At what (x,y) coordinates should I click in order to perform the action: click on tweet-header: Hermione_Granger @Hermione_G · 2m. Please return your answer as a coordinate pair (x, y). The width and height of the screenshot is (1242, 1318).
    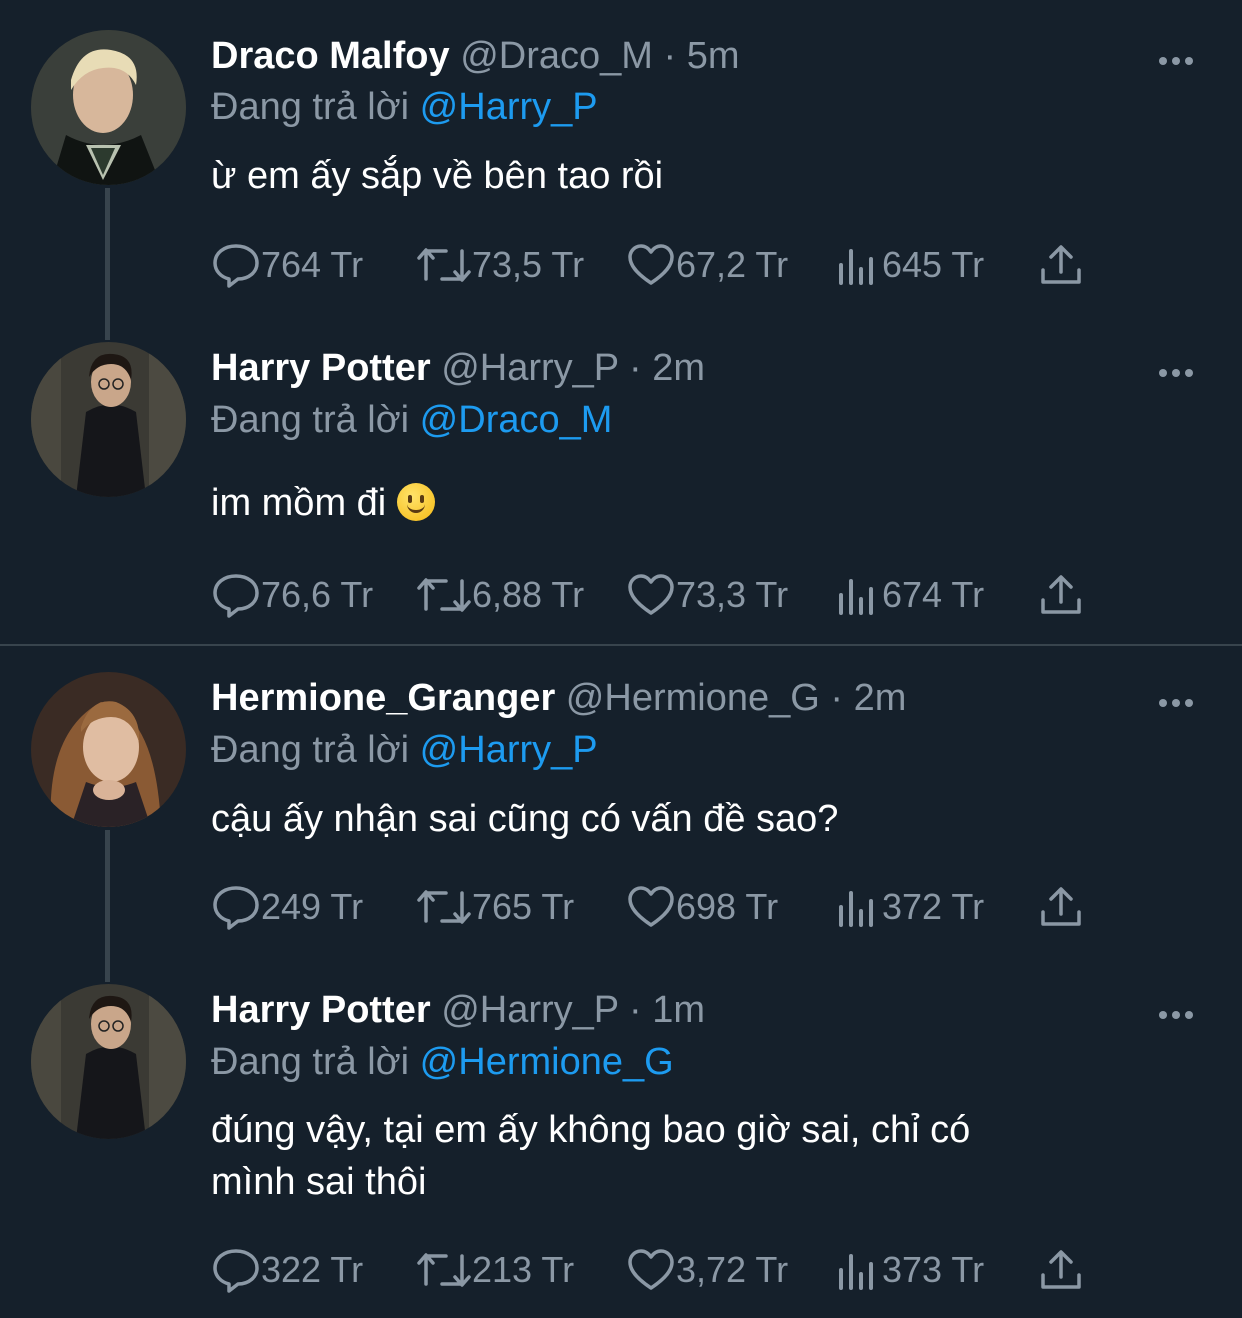
    Looking at the image, I should click on (558, 698).